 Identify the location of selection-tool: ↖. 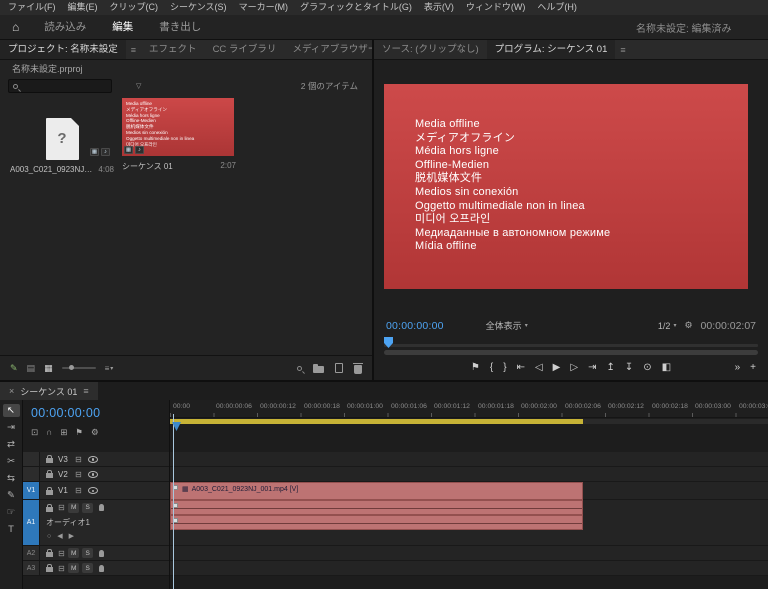
(11, 410).